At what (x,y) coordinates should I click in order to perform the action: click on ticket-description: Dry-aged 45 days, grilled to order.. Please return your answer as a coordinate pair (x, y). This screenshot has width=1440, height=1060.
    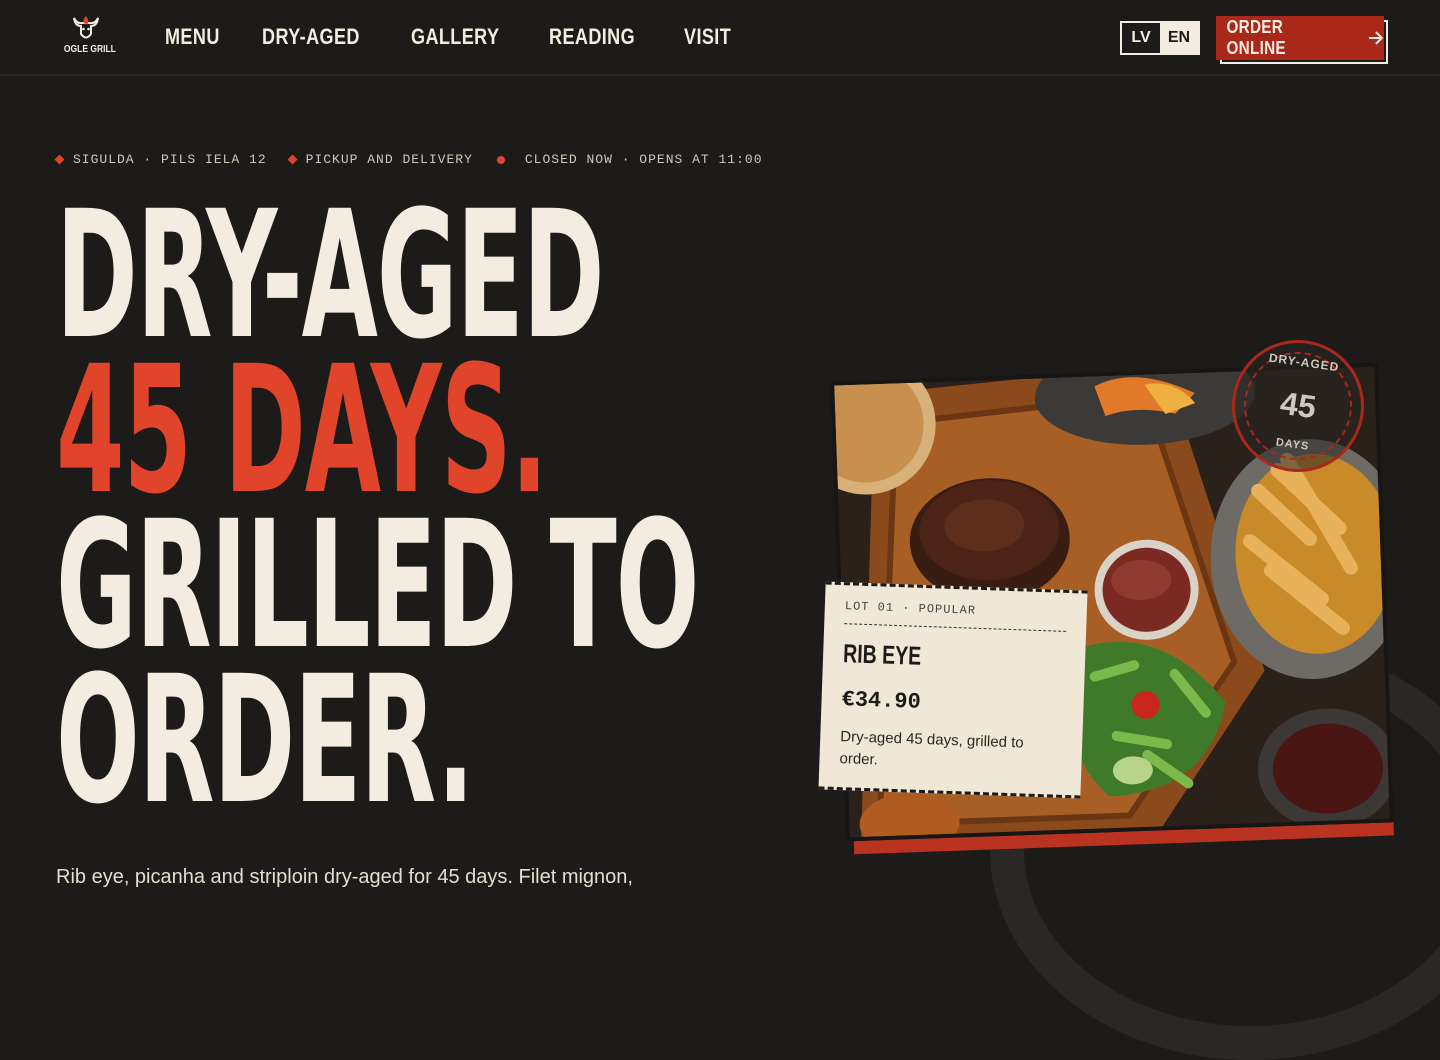
    Looking at the image, I should click on (931, 748).